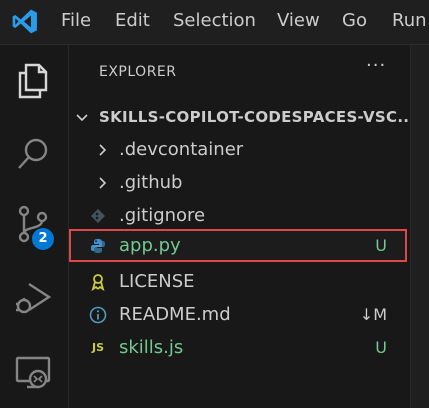  What do you see at coordinates (82, 118) in the screenshot?
I see `chevron-down-icon` at bounding box center [82, 118].